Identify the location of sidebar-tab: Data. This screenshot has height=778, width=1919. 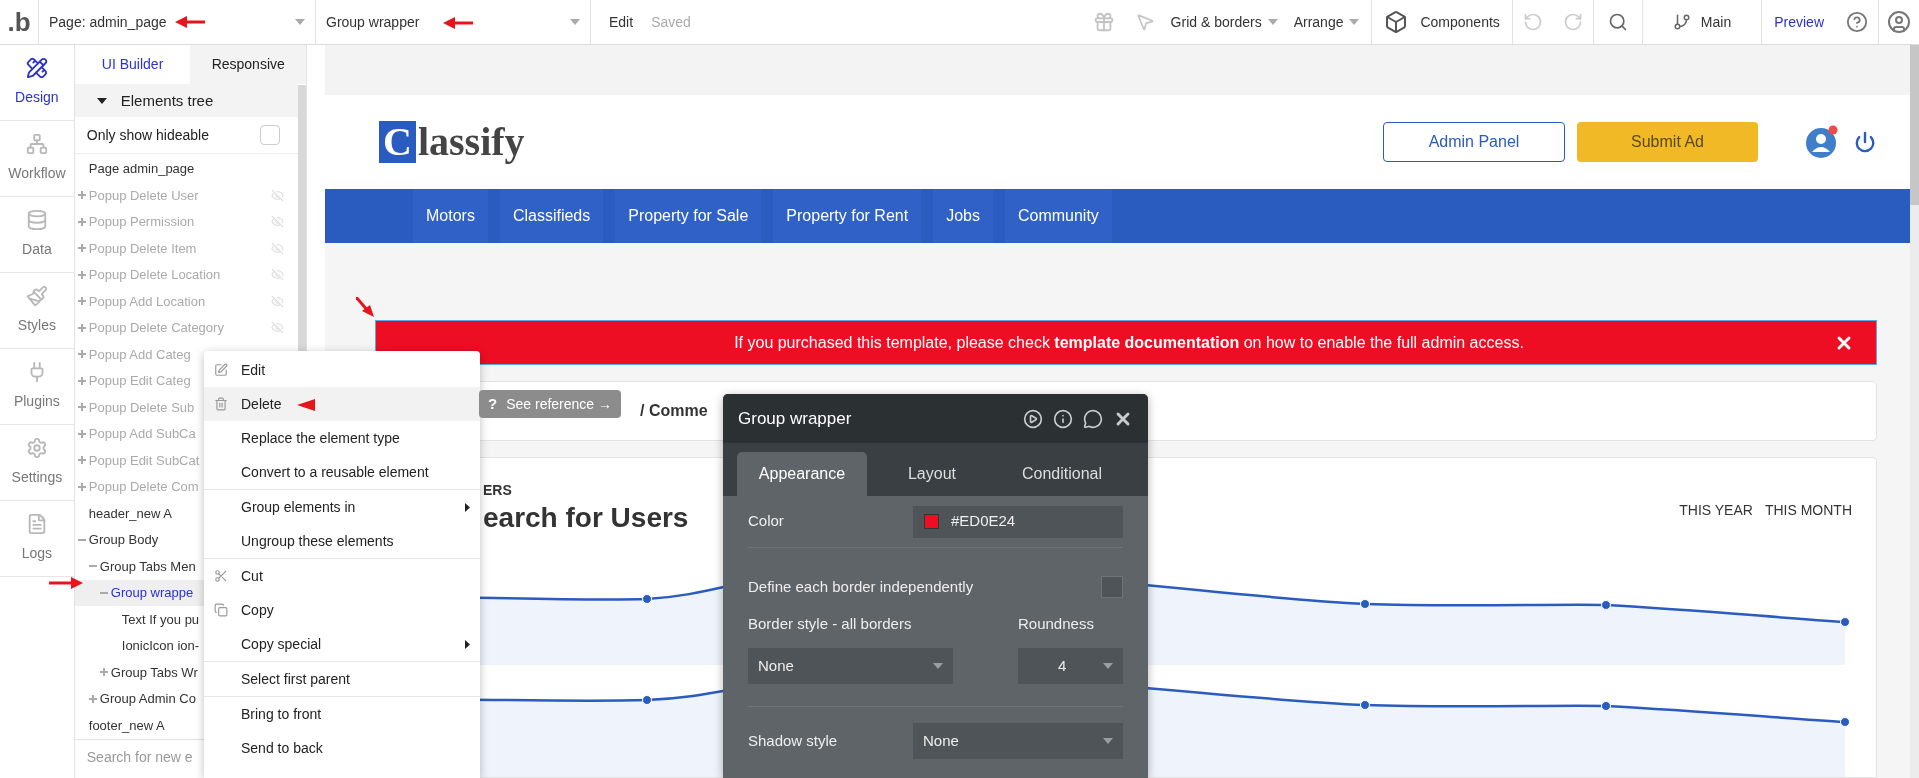
(37, 235).